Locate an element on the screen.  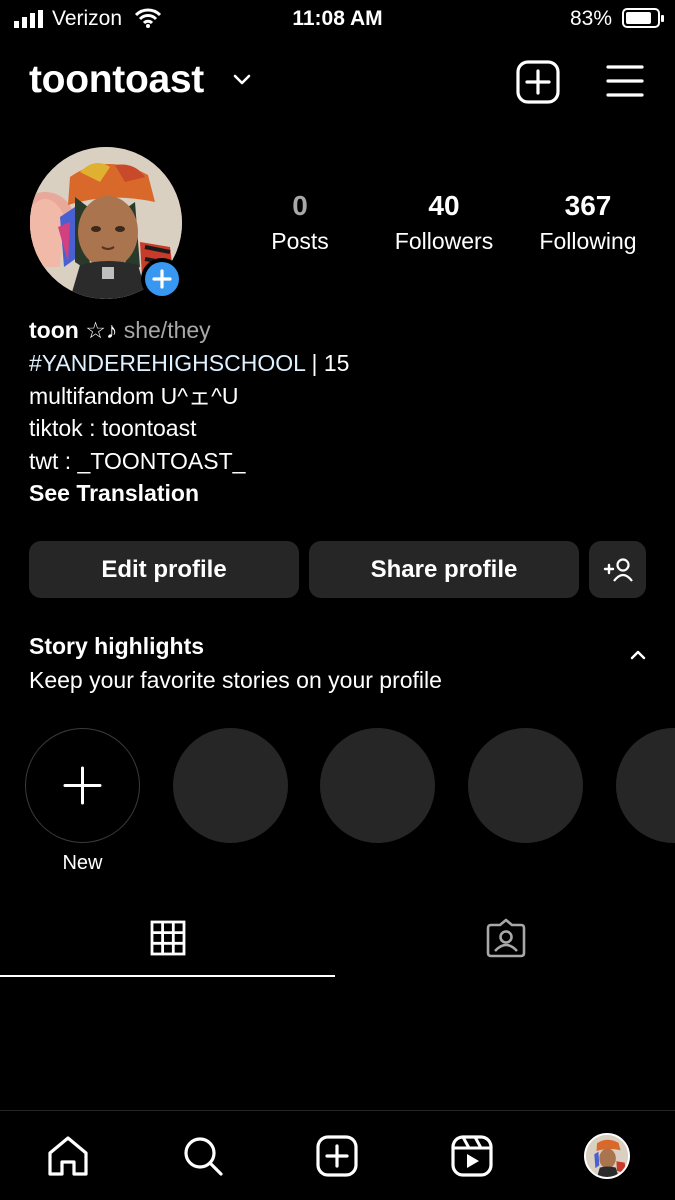
edit-profile-label: Edit profile is located at coordinates (164, 569).